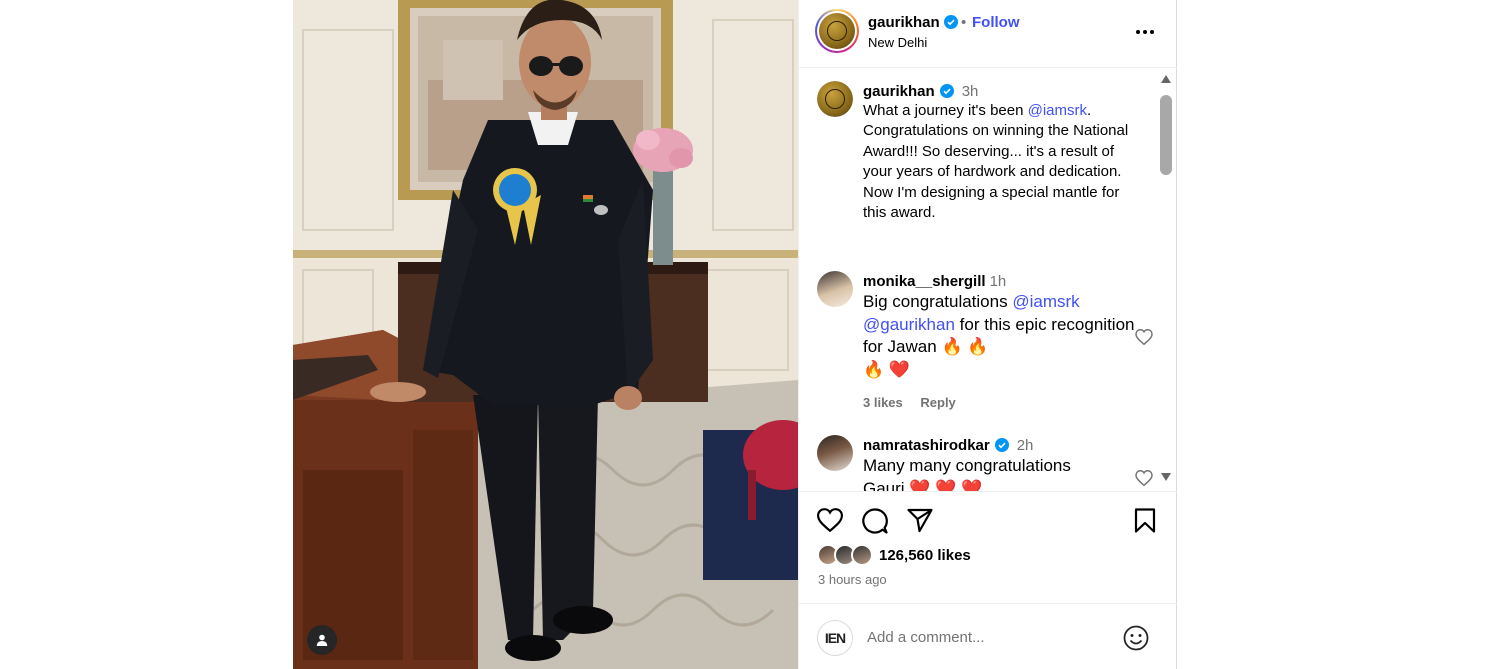  I want to click on comment-meta: 3 likes Reply, so click(1003, 402).